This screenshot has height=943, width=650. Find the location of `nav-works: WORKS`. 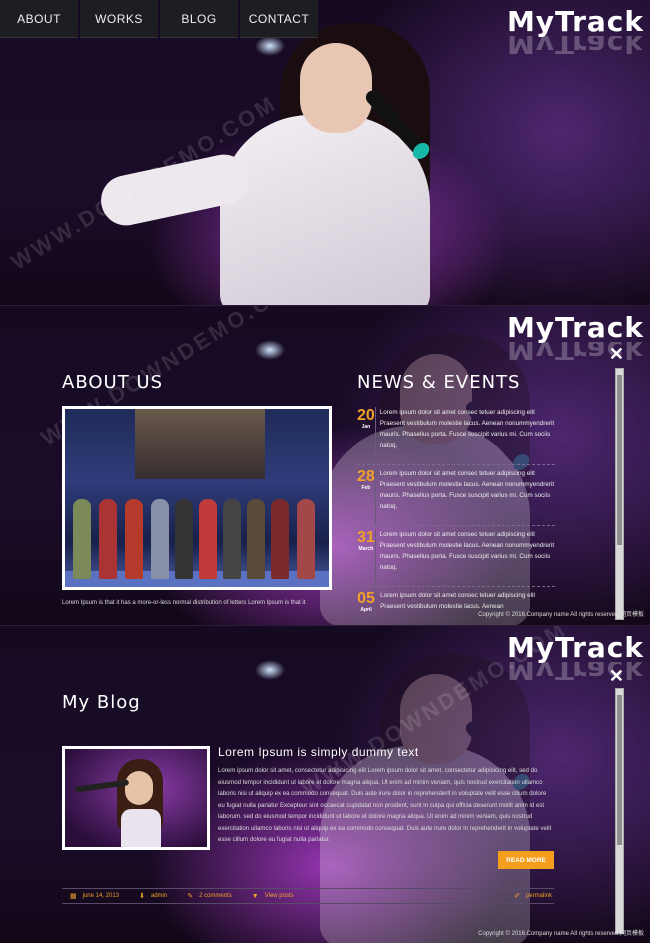

nav-works: WORKS is located at coordinates (119, 19).